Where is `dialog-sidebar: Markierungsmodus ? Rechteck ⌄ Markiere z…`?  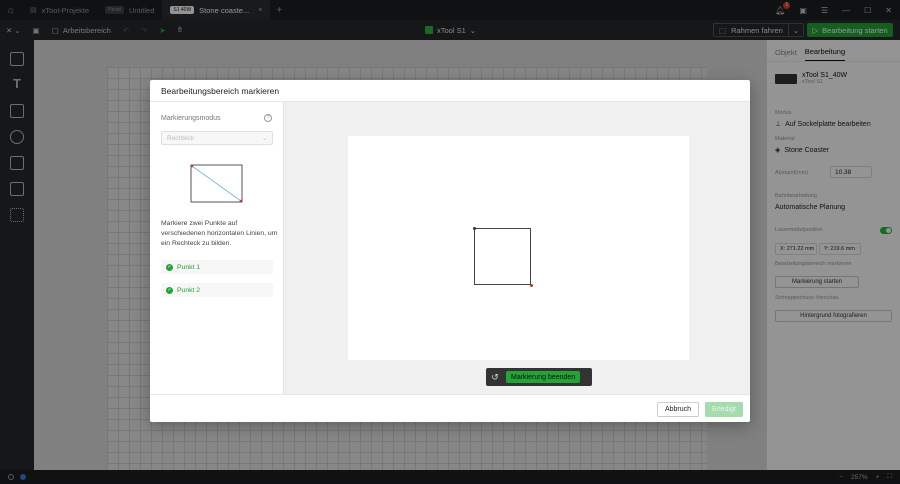 dialog-sidebar: Markierungsmodus ? Rechteck ⌄ Markiere z… is located at coordinates (217, 248).